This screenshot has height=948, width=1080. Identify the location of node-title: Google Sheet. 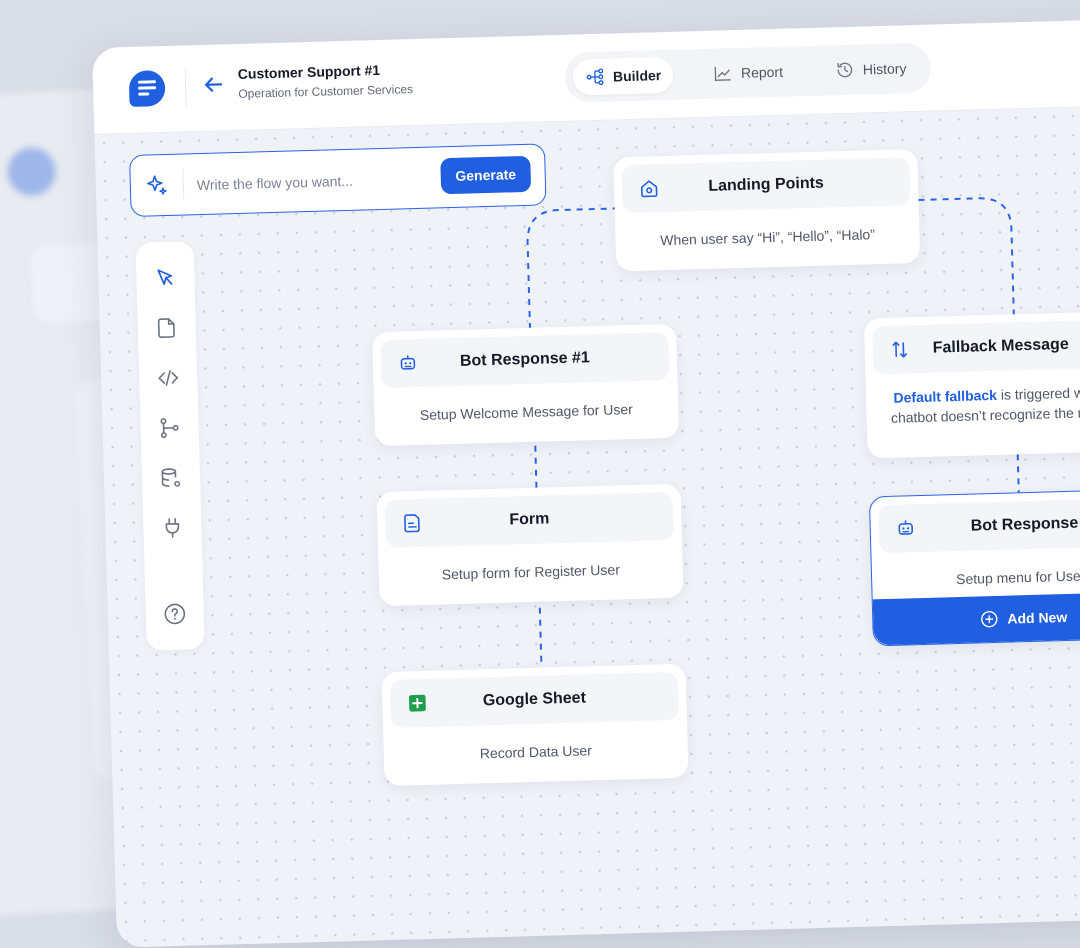
(534, 699).